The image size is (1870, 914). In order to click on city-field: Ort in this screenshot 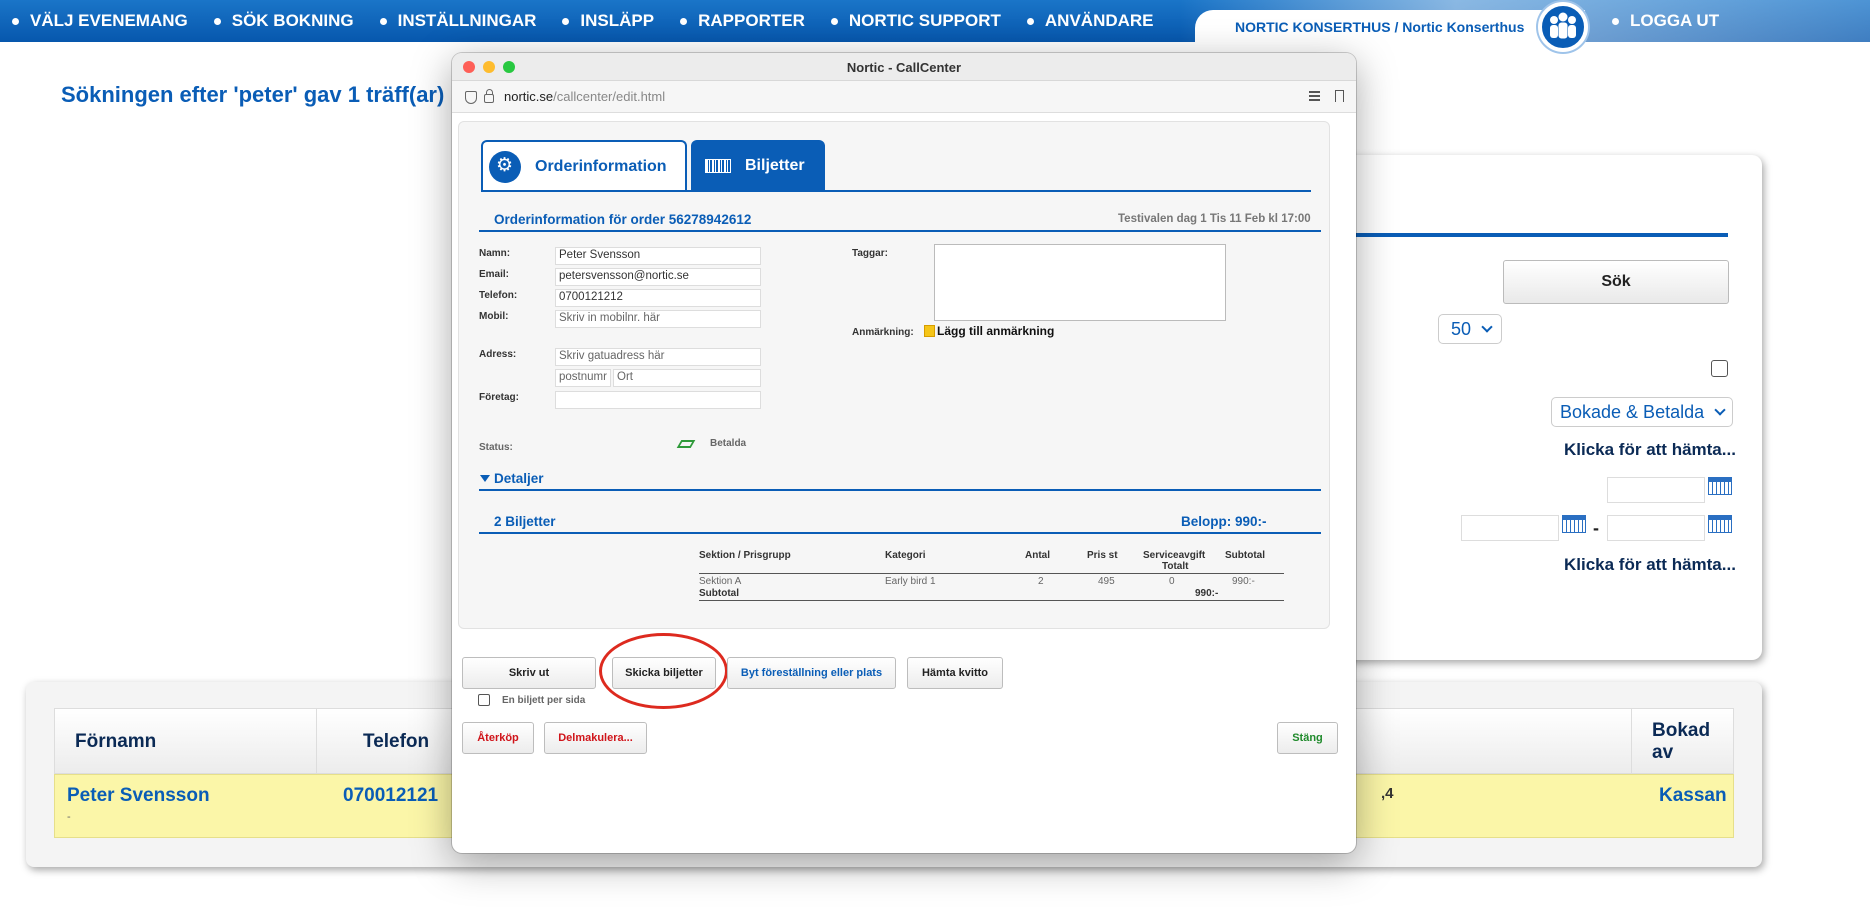, I will do `click(687, 378)`.